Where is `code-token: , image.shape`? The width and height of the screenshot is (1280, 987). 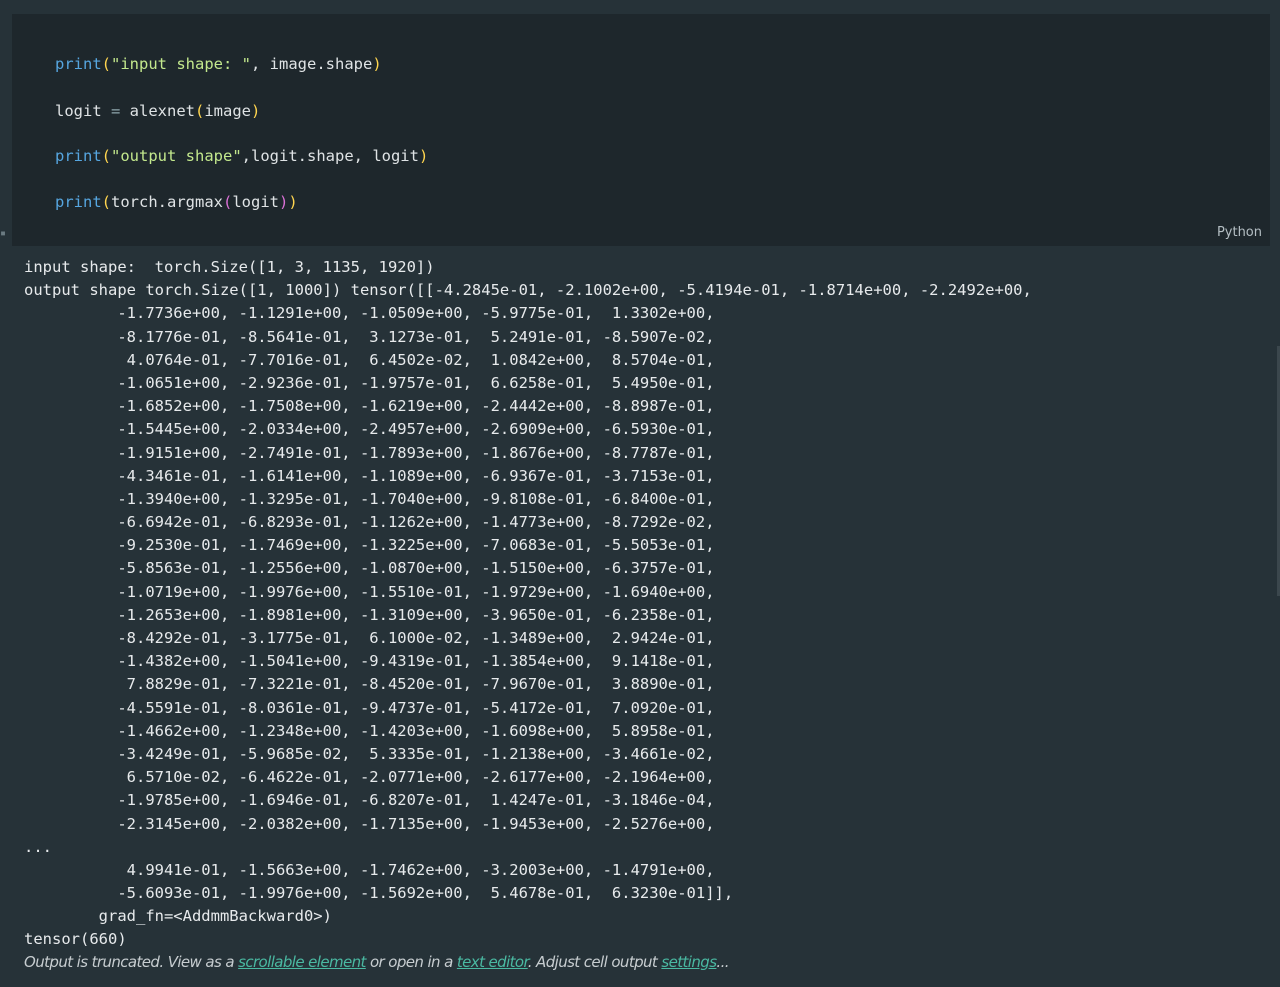
code-token: , image.shape is located at coordinates (312, 64).